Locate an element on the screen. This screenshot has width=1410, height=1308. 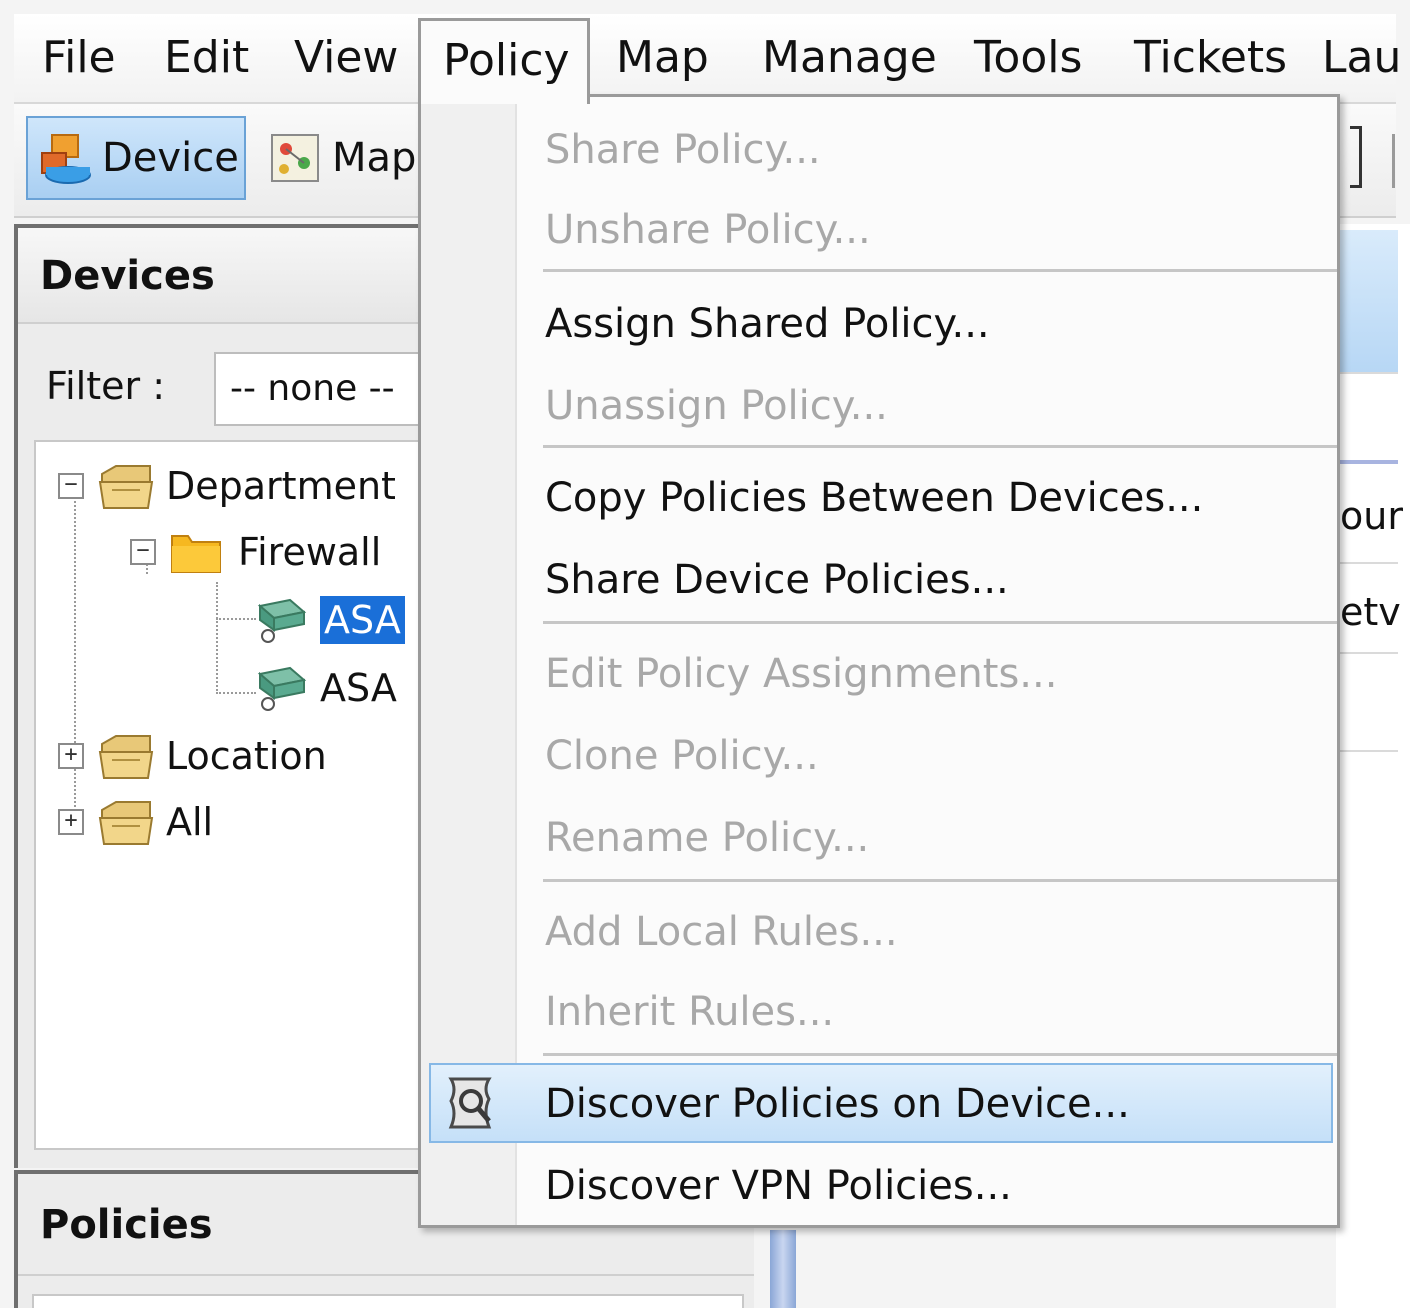
tree-label-firewall: Firewall is located at coordinates (310, 552).